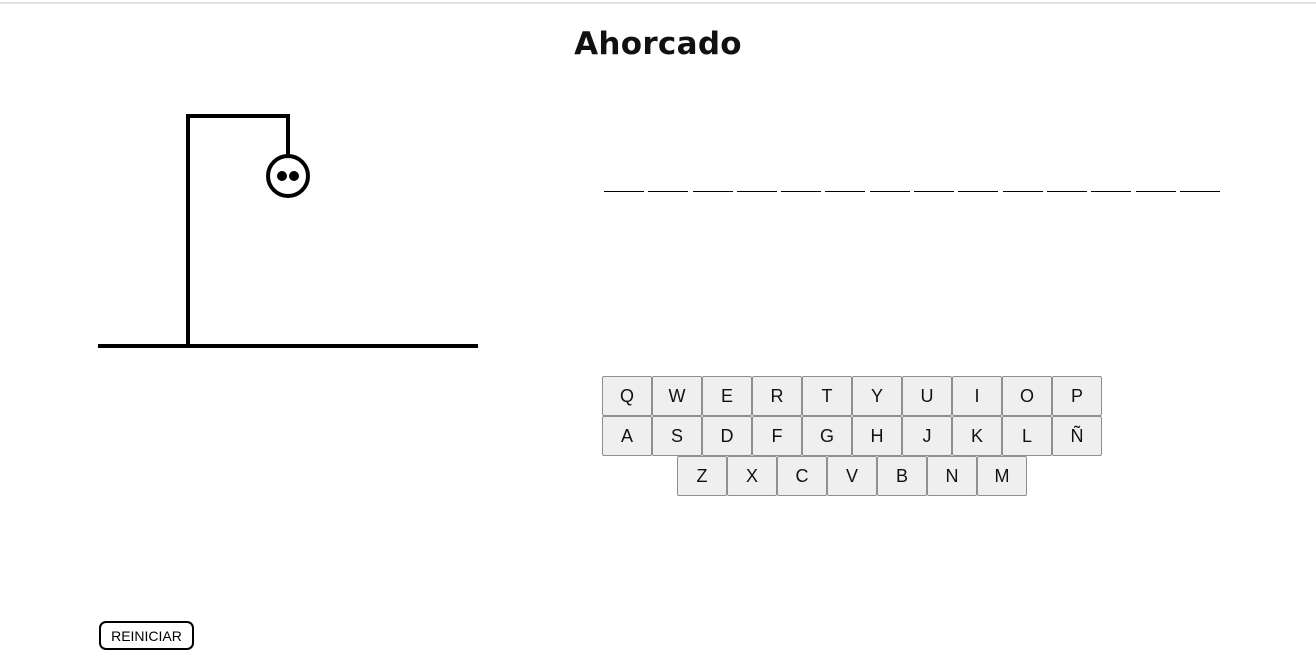  I want to click on key-x: X, so click(752, 476).